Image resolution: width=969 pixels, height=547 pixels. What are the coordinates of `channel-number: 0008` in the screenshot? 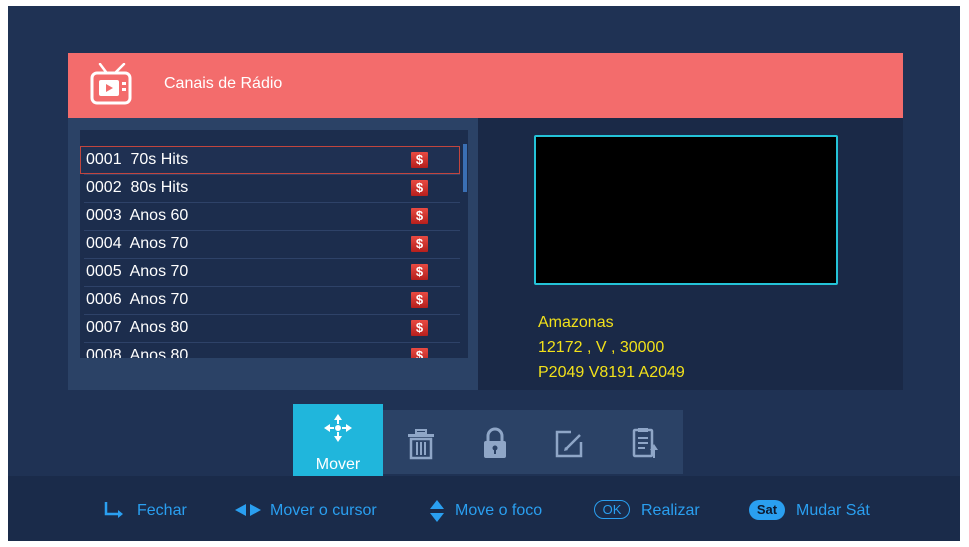 It's located at (104, 352).